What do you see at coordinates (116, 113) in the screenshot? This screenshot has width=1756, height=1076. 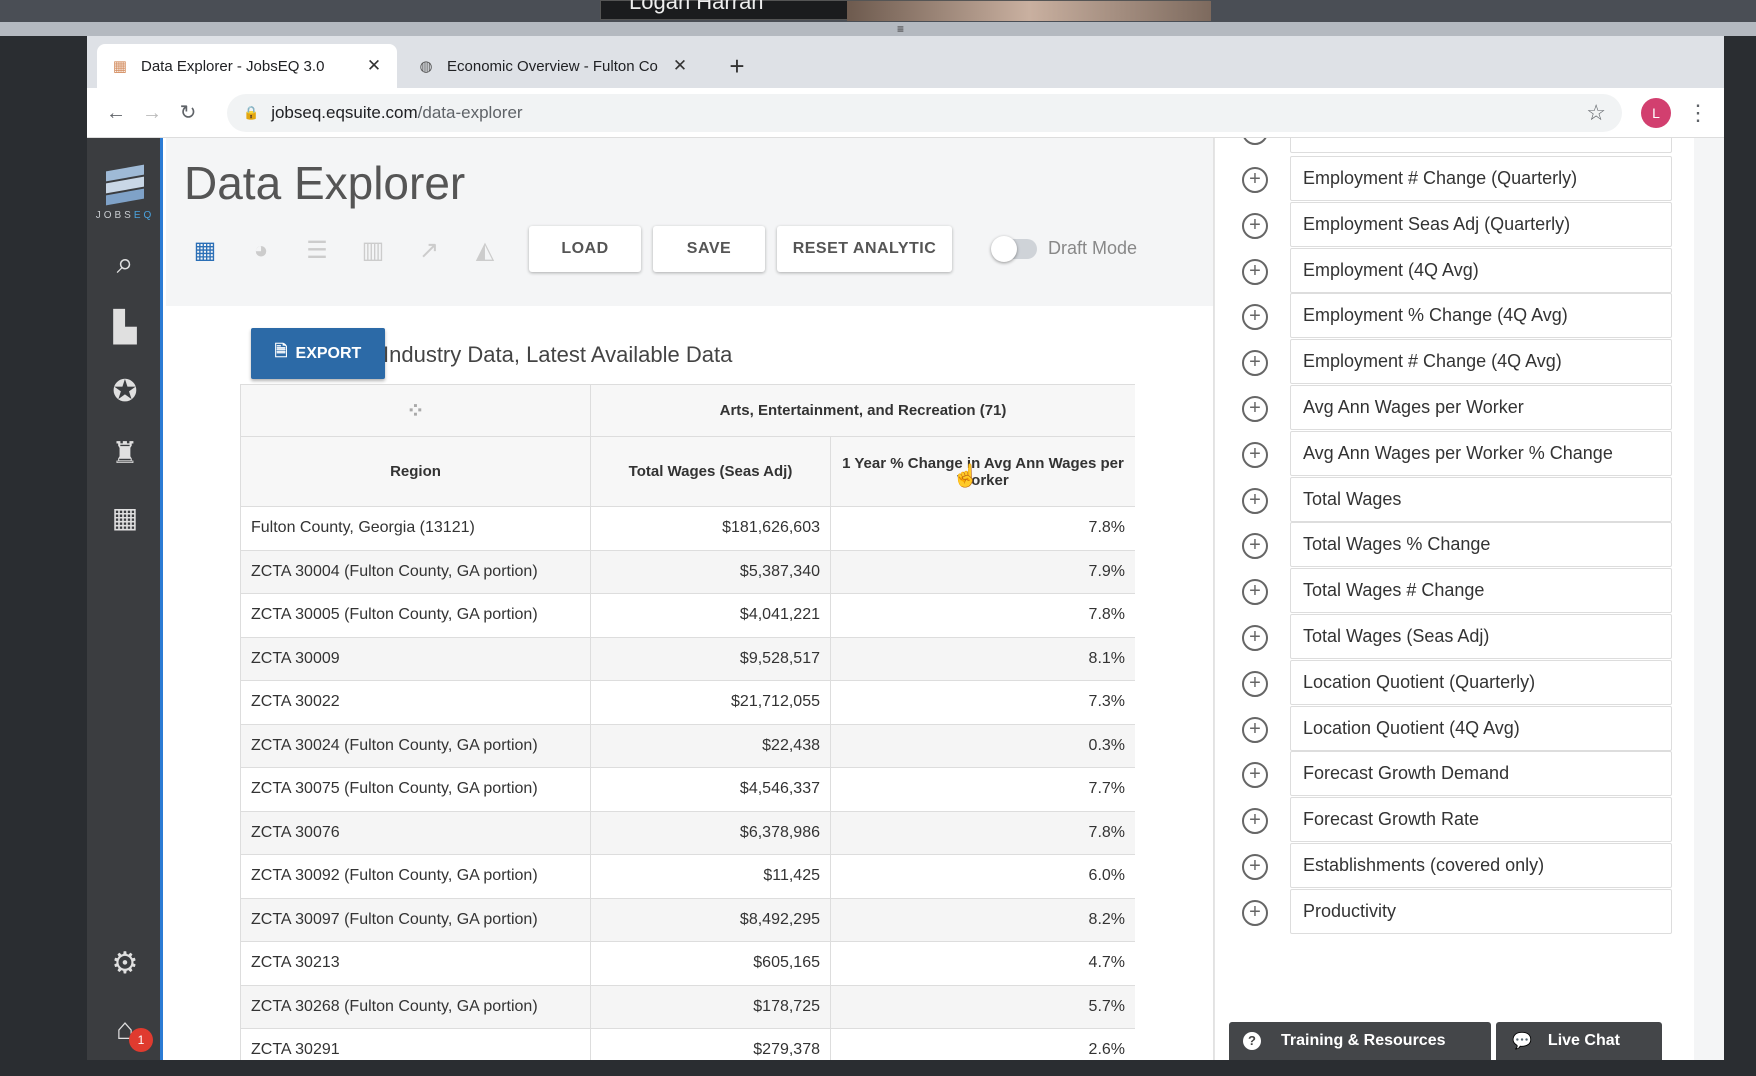 I see `back-icon: ←` at bounding box center [116, 113].